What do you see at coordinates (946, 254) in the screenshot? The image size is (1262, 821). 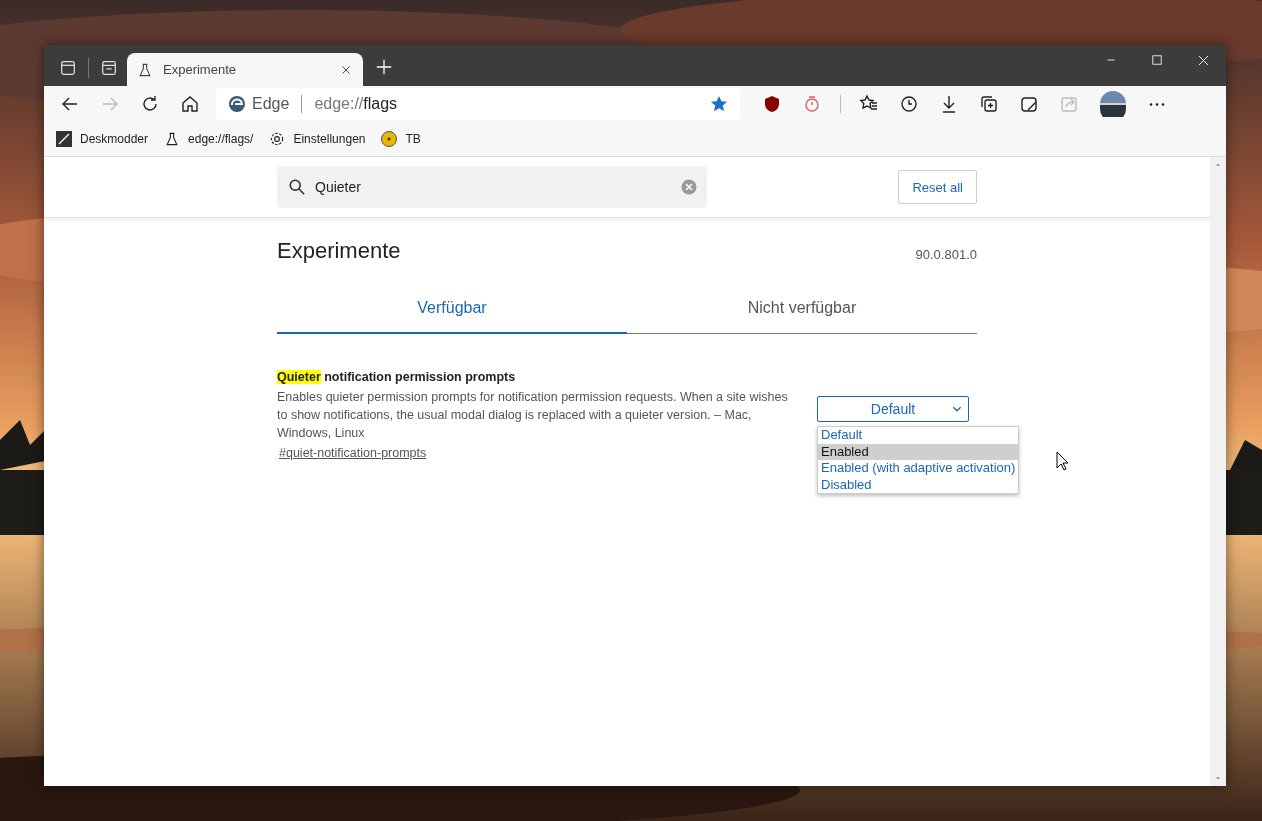 I see `version-label: 90.0.801.0` at bounding box center [946, 254].